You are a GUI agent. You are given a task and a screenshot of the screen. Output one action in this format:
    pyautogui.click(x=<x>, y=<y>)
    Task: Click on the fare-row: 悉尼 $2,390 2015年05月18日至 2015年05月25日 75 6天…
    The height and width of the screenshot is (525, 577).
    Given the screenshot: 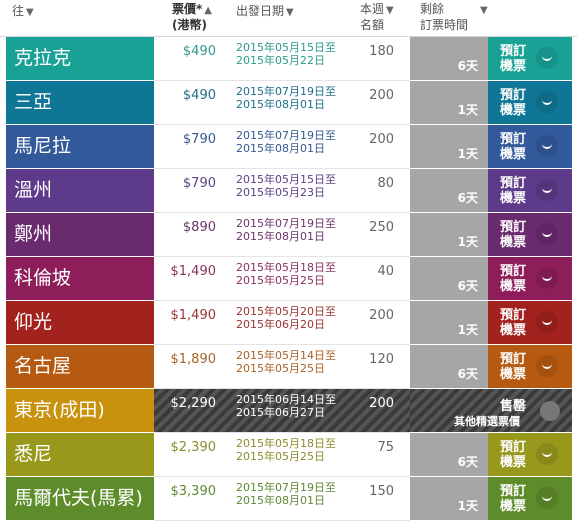 What is the action you would take?
    pyautogui.click(x=289, y=455)
    